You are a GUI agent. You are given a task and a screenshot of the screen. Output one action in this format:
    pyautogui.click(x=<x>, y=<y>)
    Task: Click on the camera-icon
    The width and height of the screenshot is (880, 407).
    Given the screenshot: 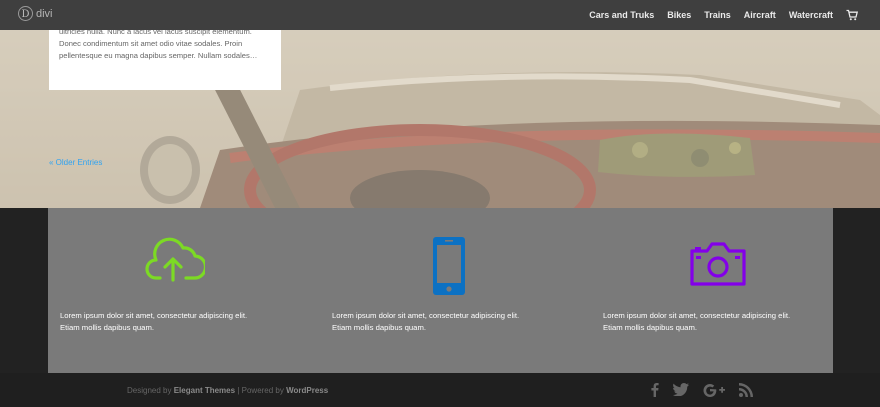 What is the action you would take?
    pyautogui.click(x=718, y=264)
    